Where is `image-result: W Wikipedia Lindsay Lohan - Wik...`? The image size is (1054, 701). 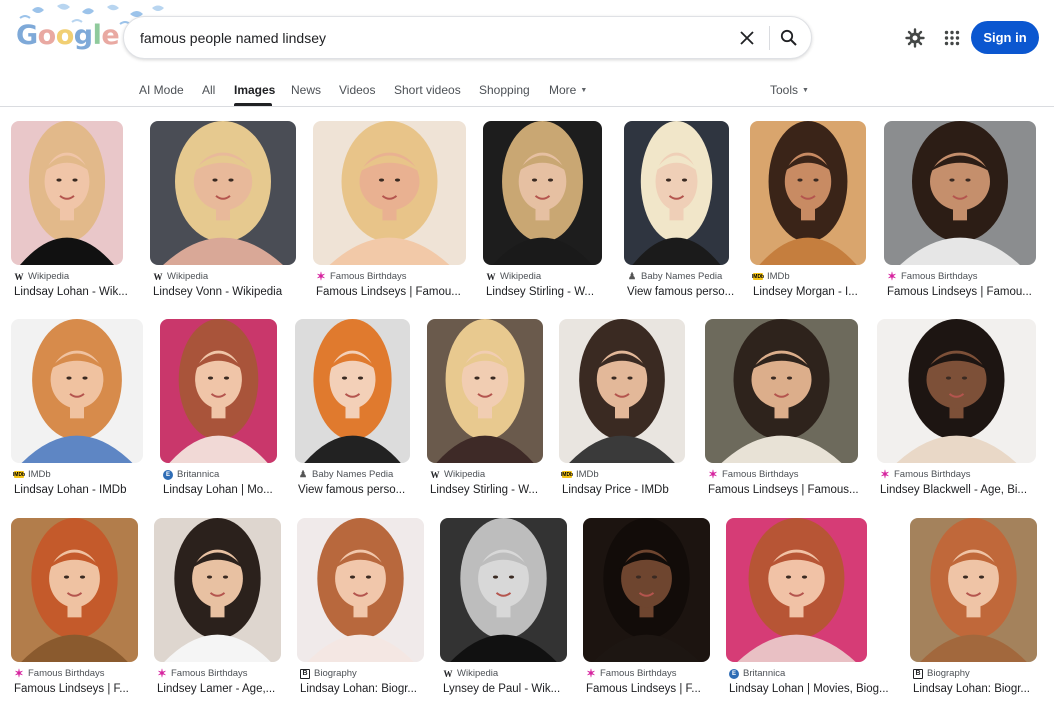 image-result: W Wikipedia Lindsay Lohan - Wik... is located at coordinates (69, 214).